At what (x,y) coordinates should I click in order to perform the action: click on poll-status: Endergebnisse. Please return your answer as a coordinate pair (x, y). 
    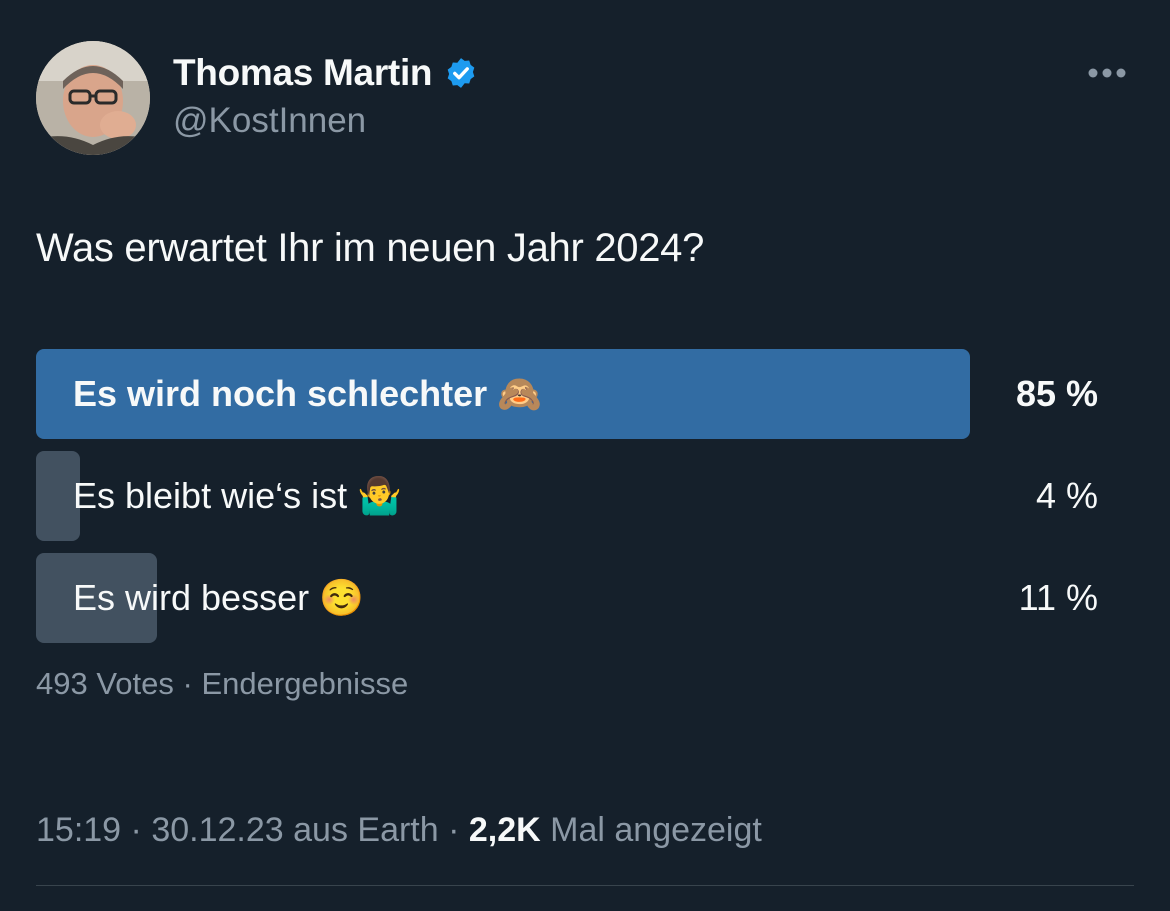
    Looking at the image, I should click on (305, 683).